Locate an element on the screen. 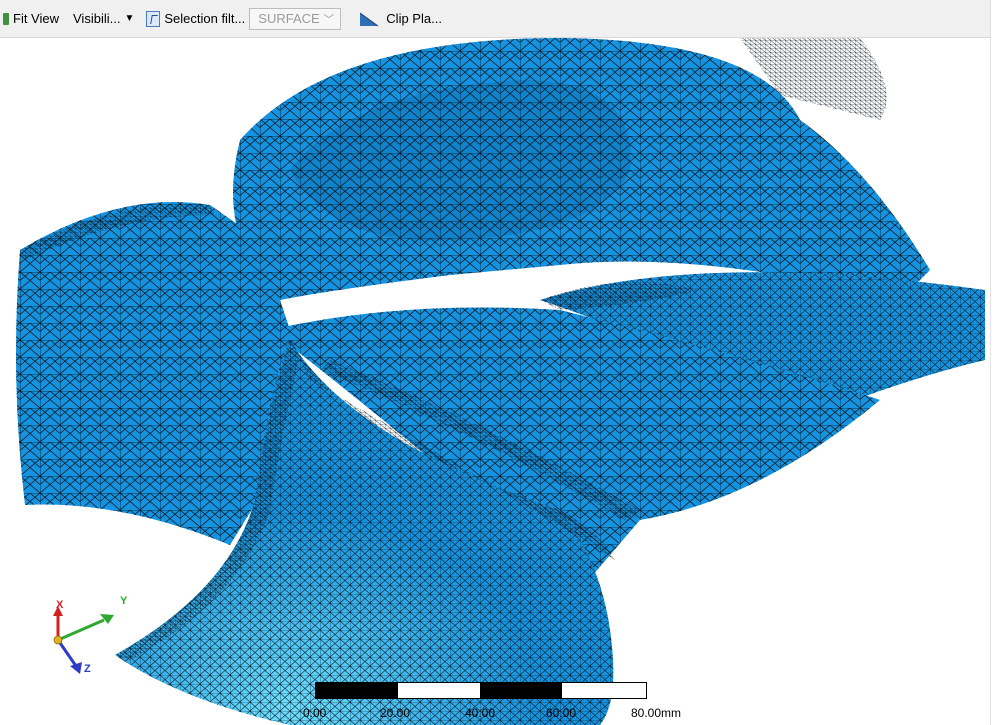 Image resolution: width=1000 pixels, height=725 pixels. visibility-dropdown: Visibili... ▼ is located at coordinates (103, 18).